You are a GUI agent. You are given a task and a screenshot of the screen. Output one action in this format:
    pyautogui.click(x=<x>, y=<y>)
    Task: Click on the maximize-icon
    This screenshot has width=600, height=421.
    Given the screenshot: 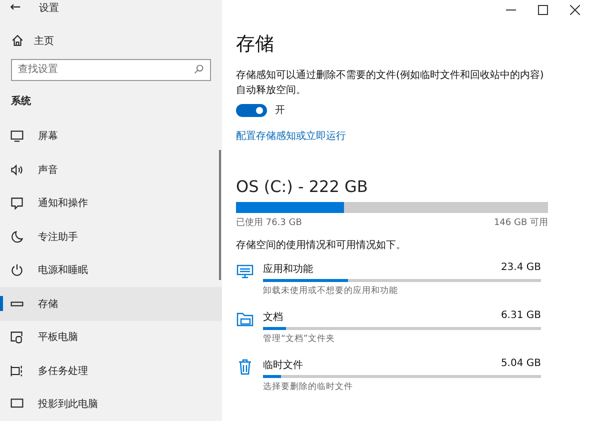 What is the action you would take?
    pyautogui.click(x=543, y=10)
    